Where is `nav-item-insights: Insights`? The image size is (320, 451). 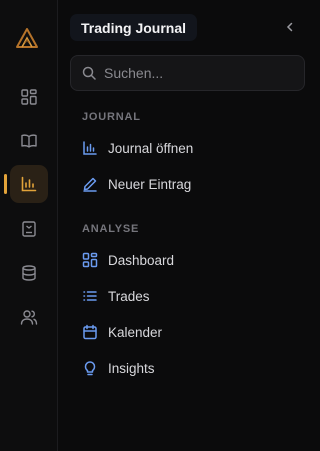
nav-item-insights: Insights is located at coordinates (188, 368).